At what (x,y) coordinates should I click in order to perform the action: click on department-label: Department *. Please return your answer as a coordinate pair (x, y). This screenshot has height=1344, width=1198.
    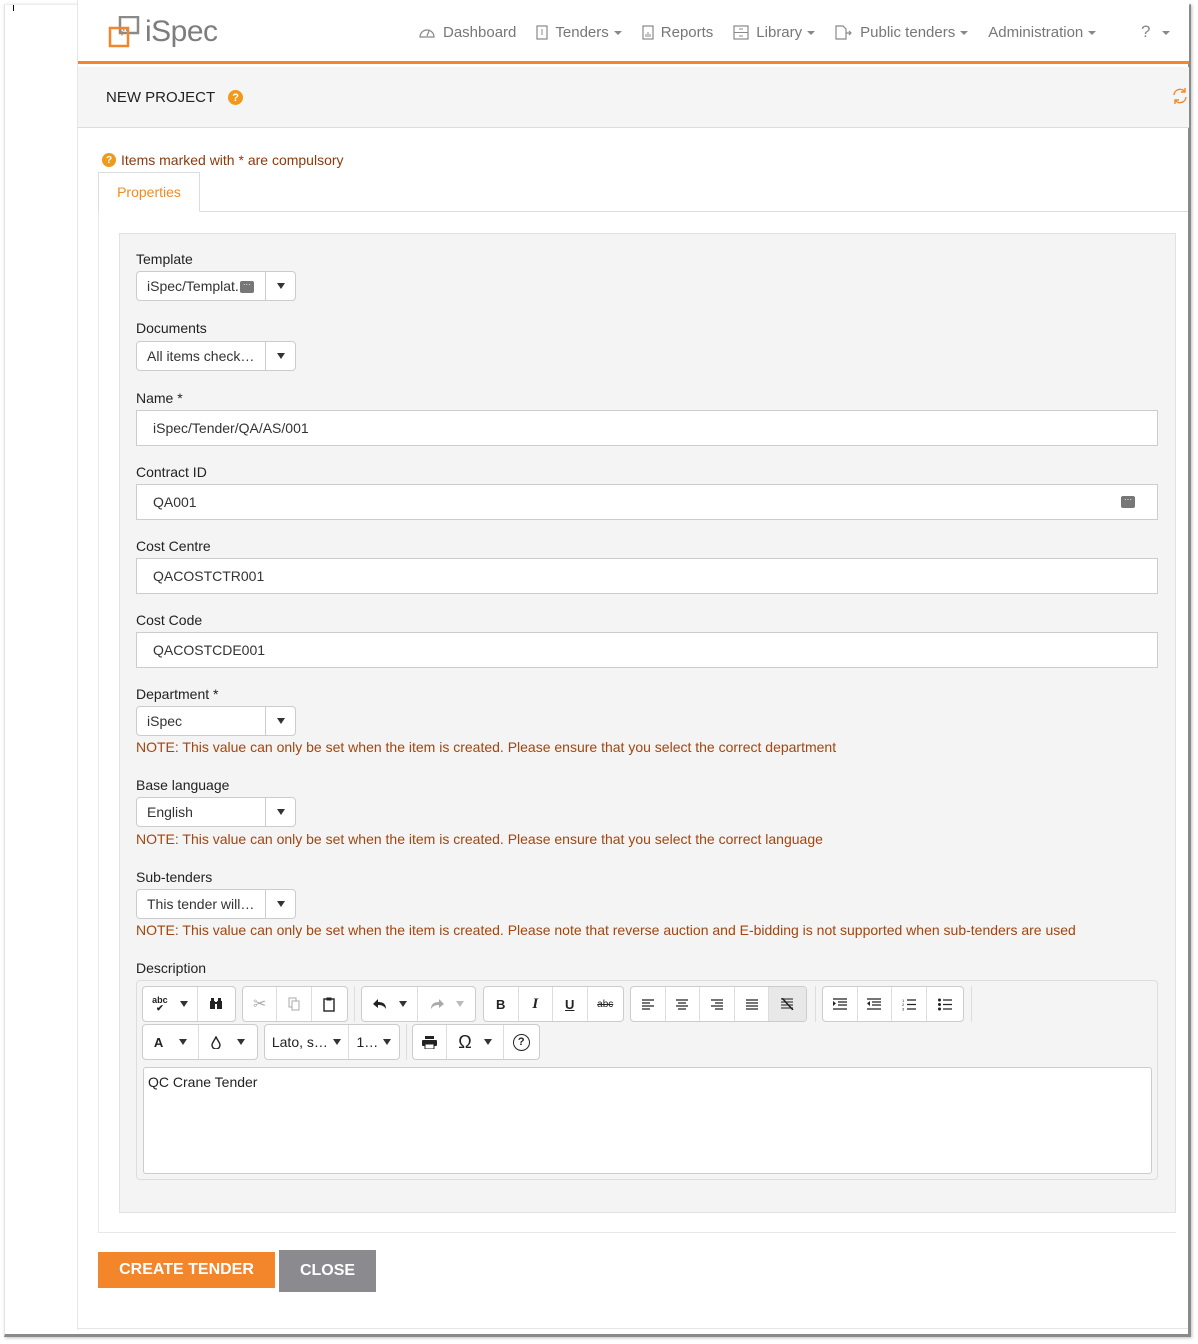
    Looking at the image, I should click on (177, 694).